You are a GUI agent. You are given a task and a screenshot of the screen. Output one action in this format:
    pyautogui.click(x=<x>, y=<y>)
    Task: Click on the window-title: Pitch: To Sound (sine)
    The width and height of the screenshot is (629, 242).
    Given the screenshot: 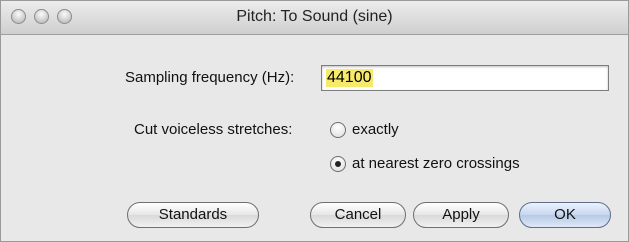 What is the action you would take?
    pyautogui.click(x=314, y=16)
    